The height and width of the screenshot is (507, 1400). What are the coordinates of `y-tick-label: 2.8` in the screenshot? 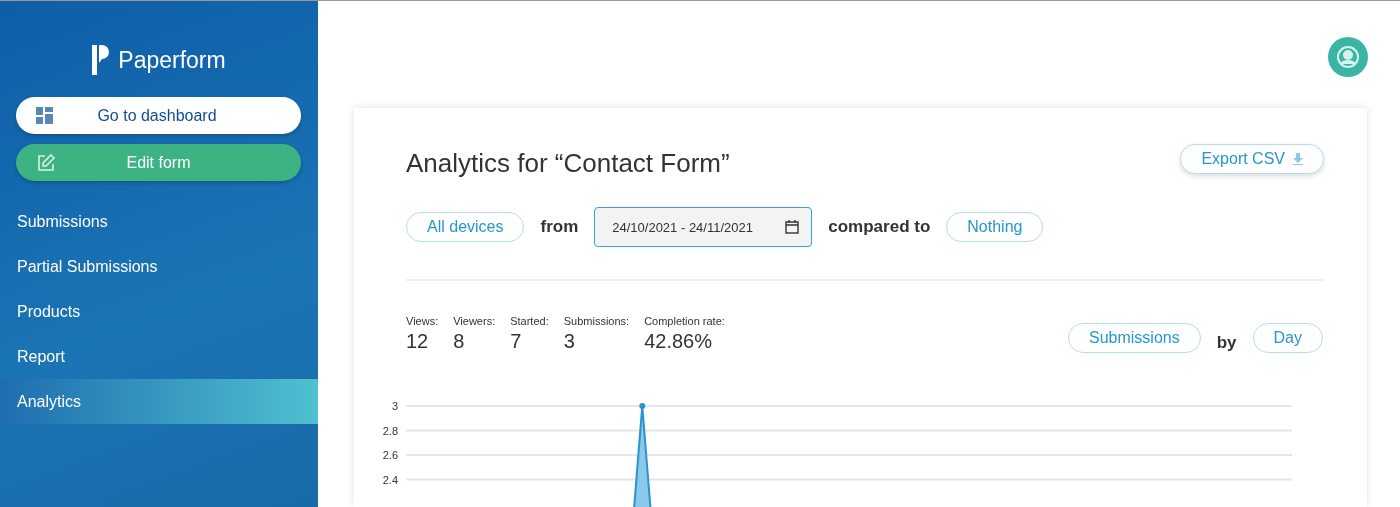 It's located at (390, 430).